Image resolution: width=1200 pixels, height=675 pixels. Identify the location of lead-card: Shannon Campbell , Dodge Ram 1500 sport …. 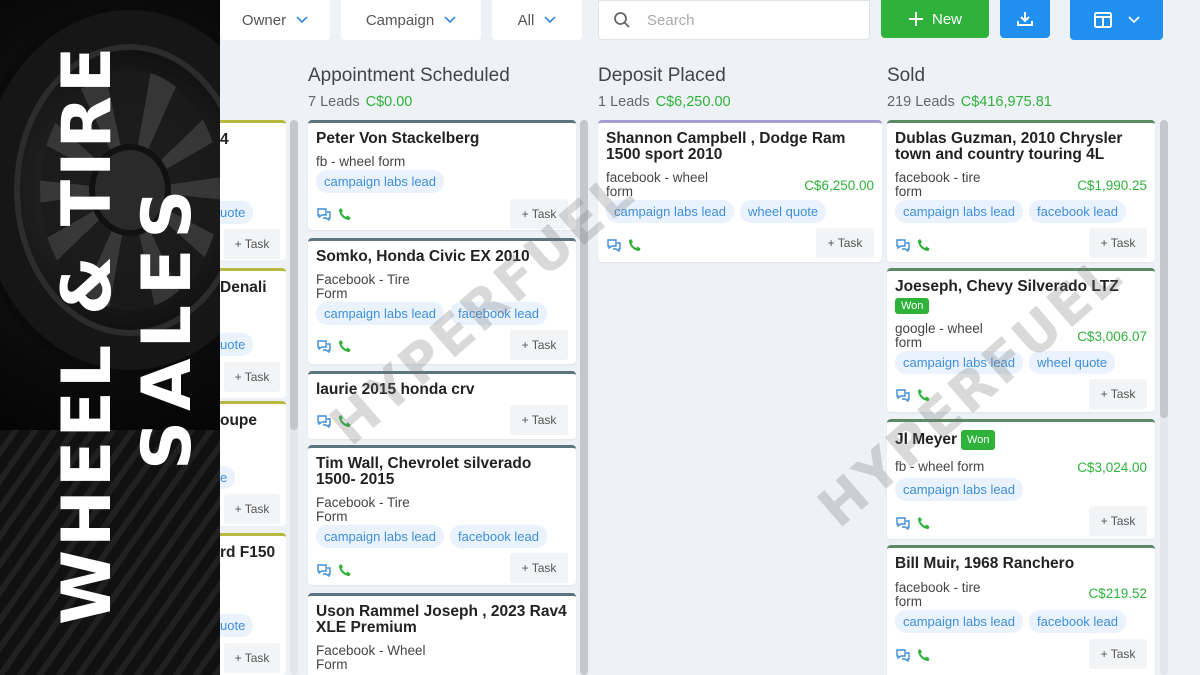
(740, 191).